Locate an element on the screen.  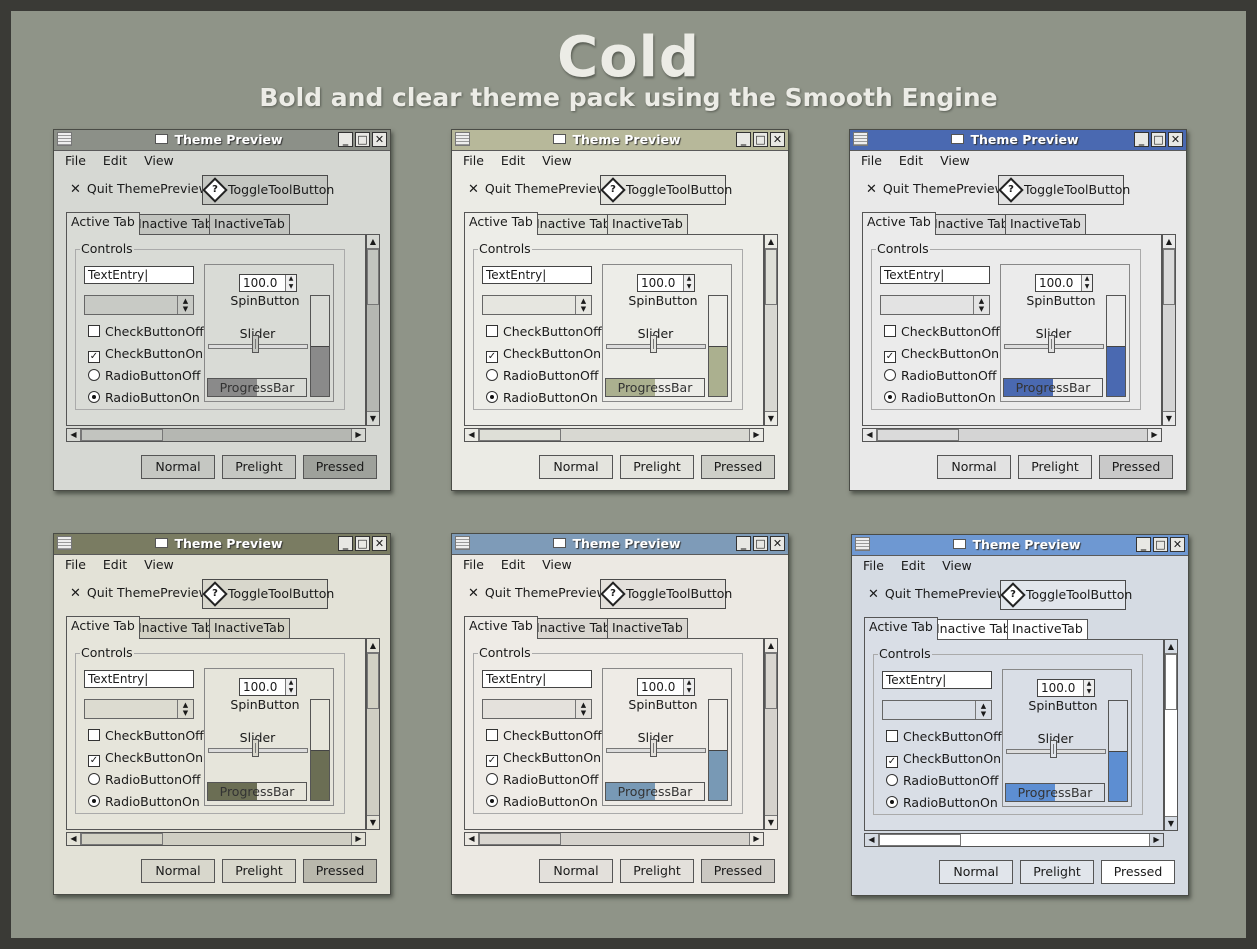
window-menu-icon is located at coordinates (860, 139).